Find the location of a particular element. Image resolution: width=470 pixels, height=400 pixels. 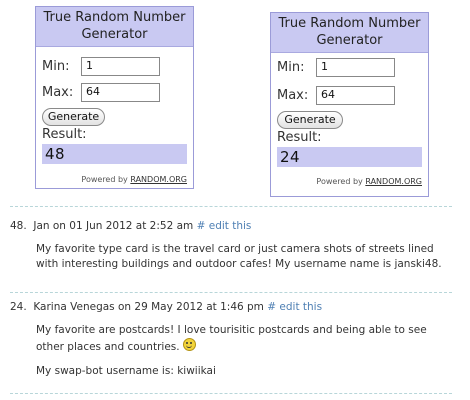

comment-number: 48. is located at coordinates (18, 226).